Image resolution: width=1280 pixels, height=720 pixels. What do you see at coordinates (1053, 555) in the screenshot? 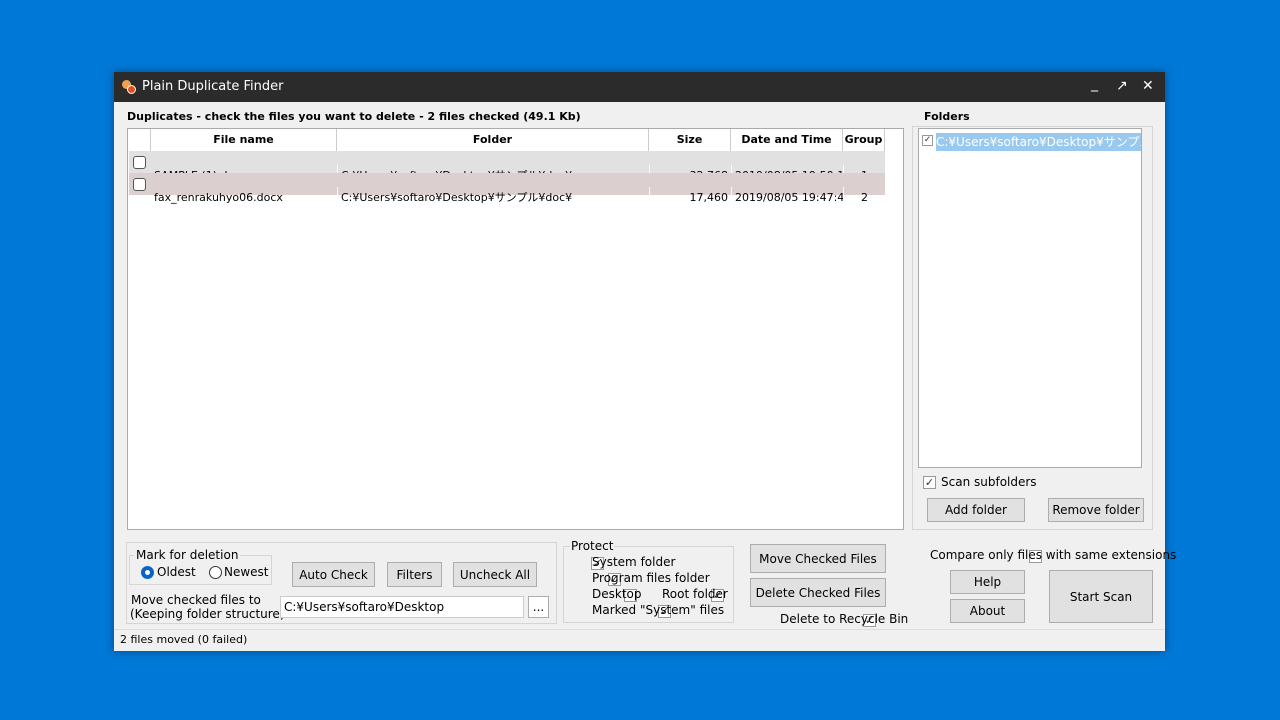
I see `compare-extensions-label: Compare only files with same extensions` at bounding box center [1053, 555].